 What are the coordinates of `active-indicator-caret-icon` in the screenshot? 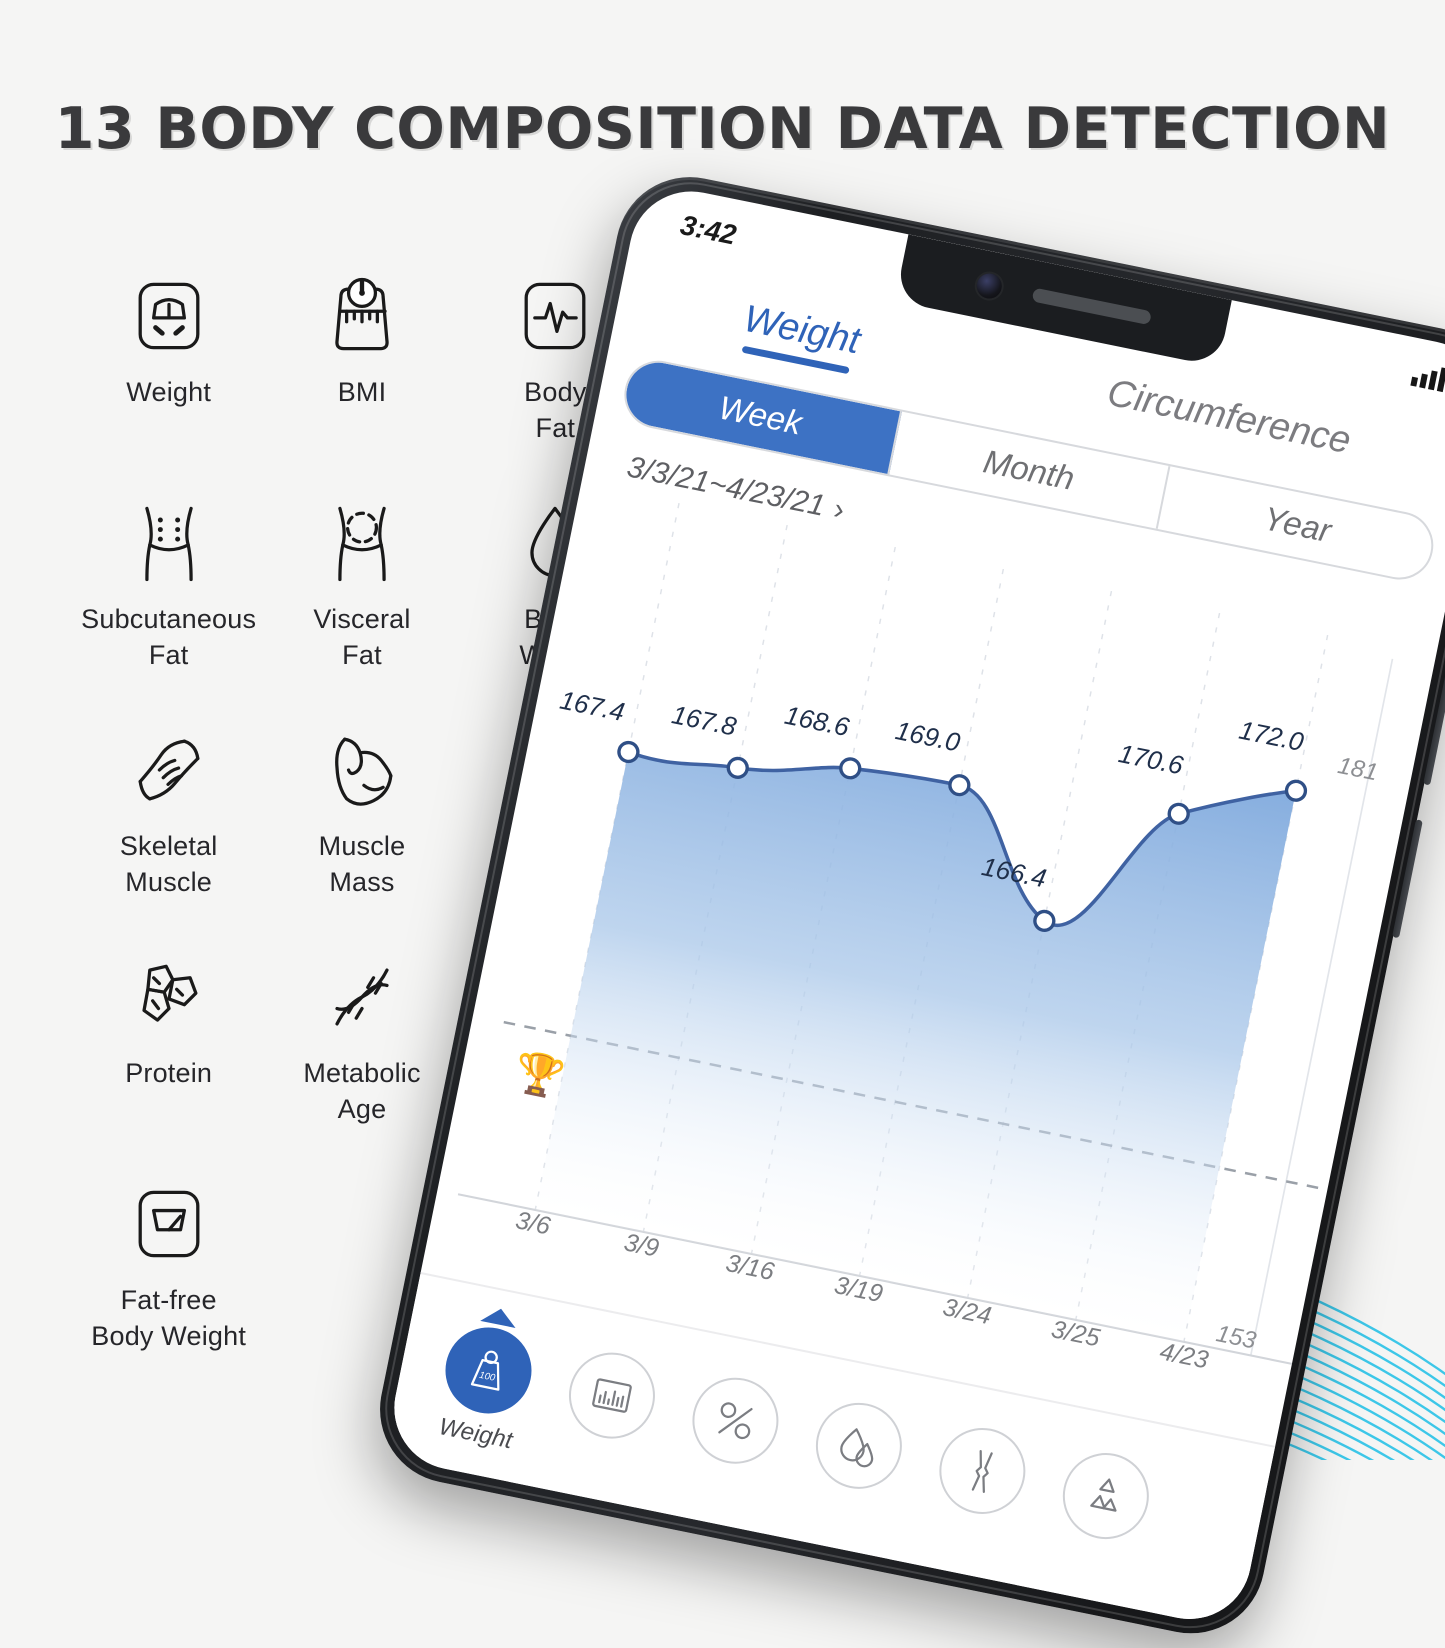 It's located at (499, 1316).